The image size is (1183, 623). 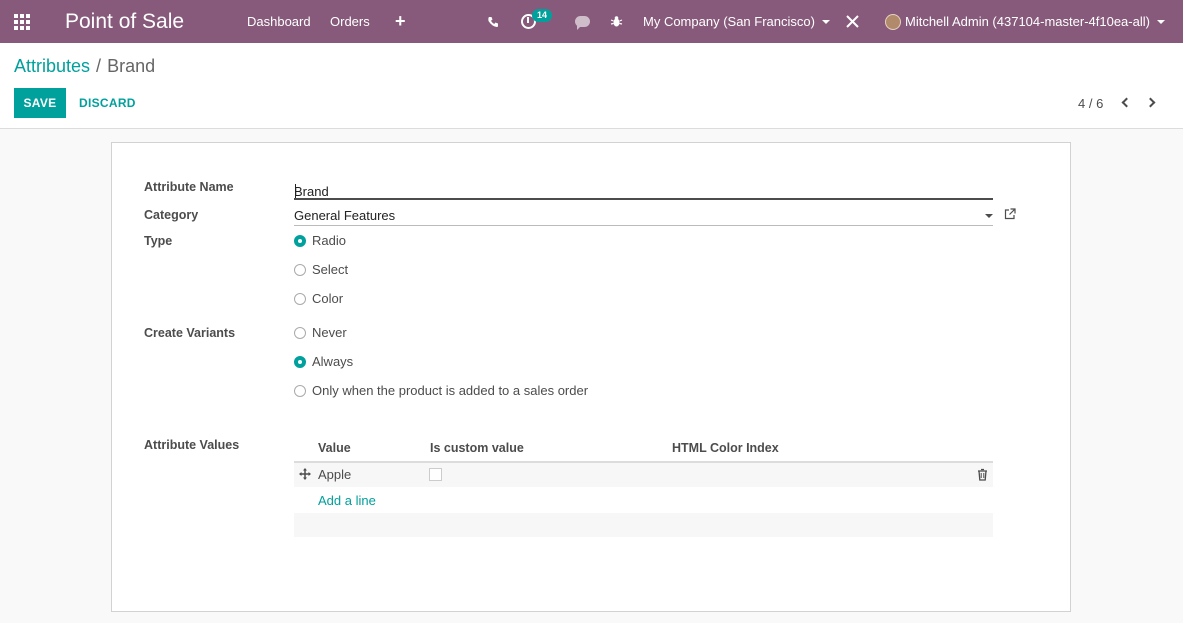 I want to click on save-button: SAVE, so click(x=40, y=103).